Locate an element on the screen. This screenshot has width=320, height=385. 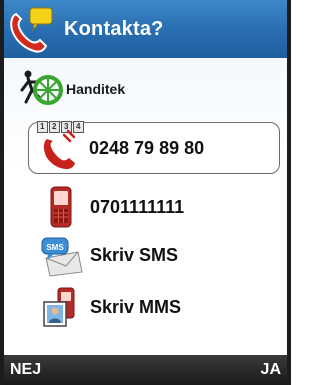
option-label: Skriv SMS is located at coordinates (134, 254).